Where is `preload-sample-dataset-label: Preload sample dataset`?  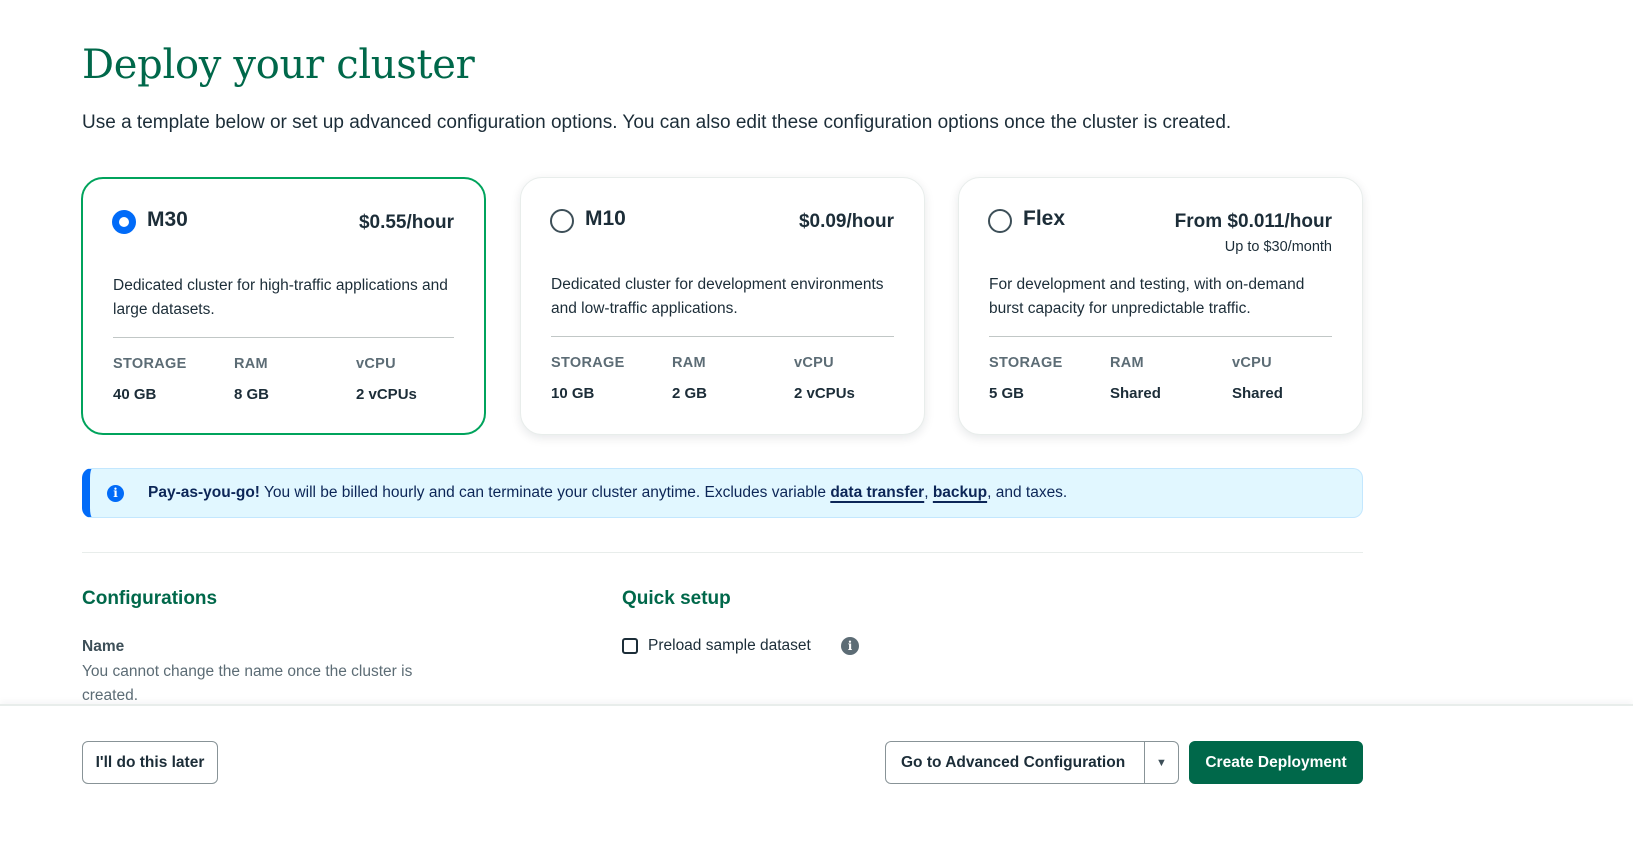 preload-sample-dataset-label: Preload sample dataset is located at coordinates (729, 646).